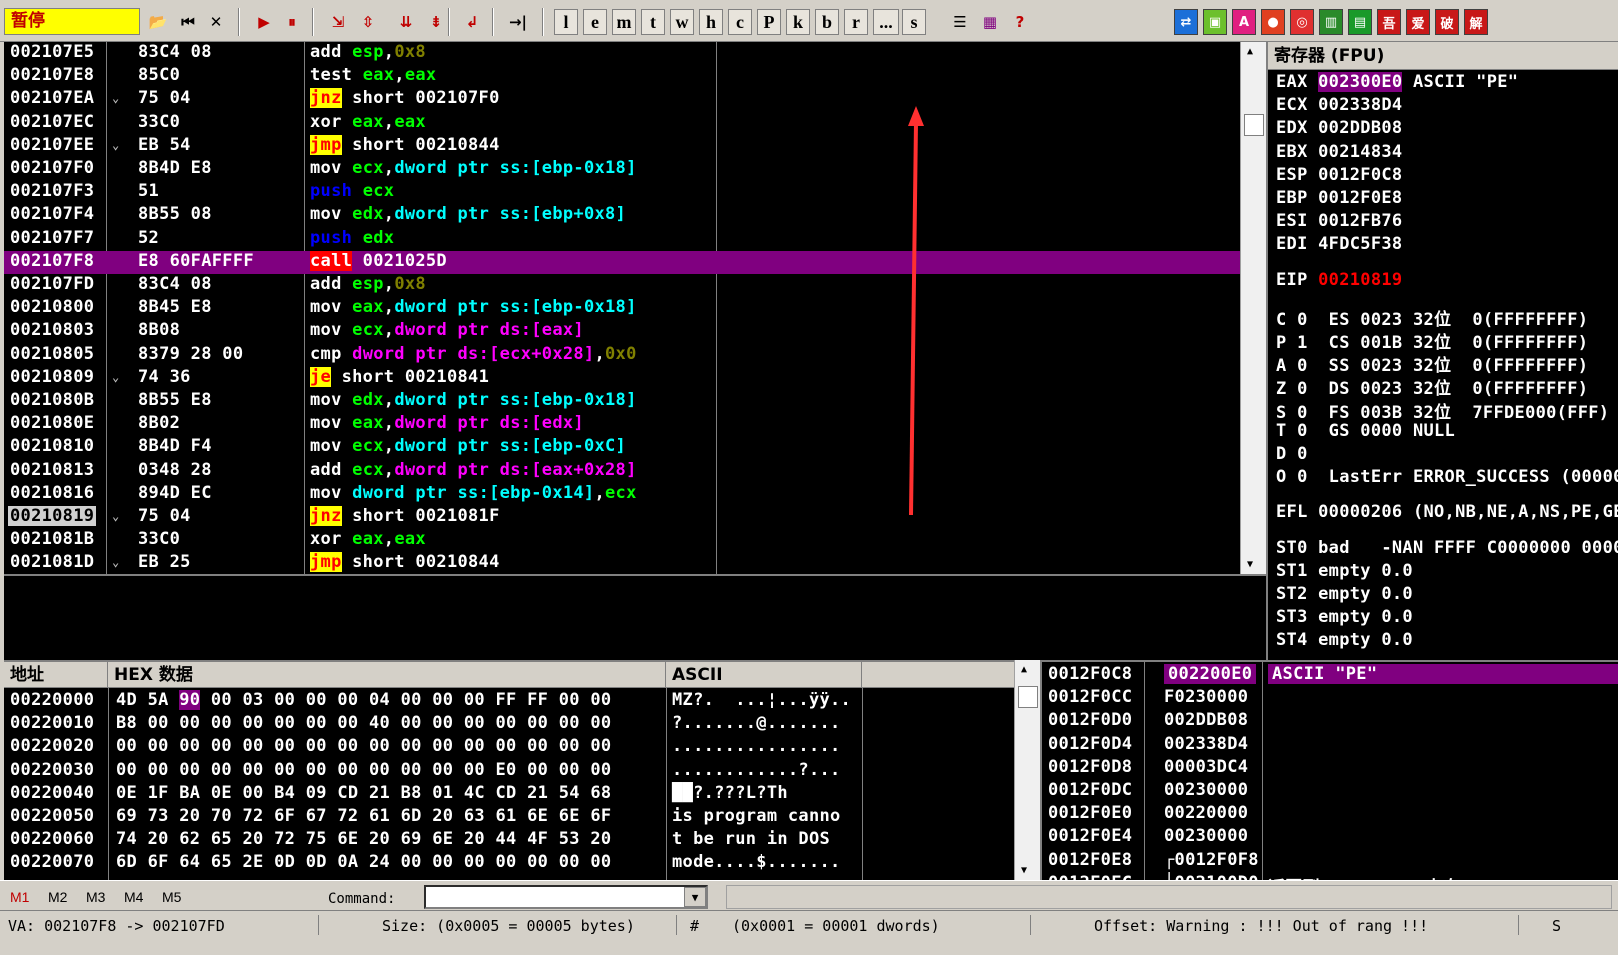 Image resolution: width=1618 pixels, height=955 pixels. What do you see at coordinates (624, 22) in the screenshot?
I see `window-button-m: m` at bounding box center [624, 22].